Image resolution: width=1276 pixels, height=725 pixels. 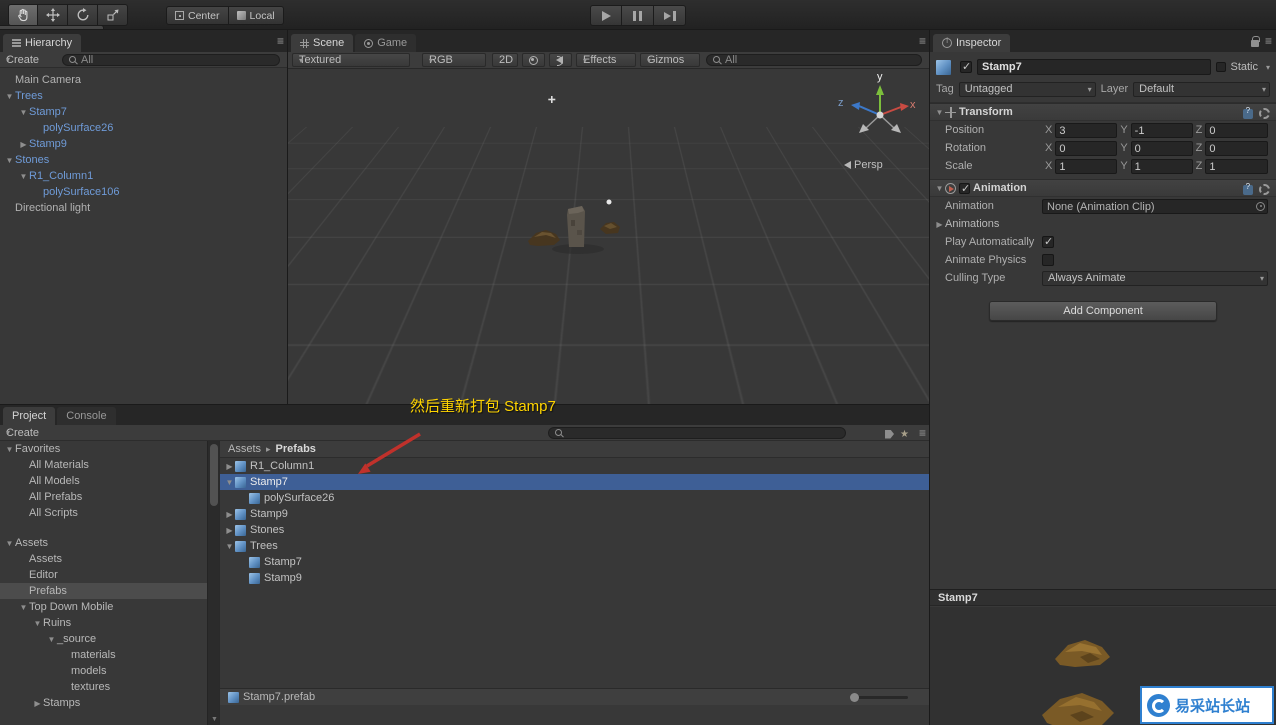 What do you see at coordinates (964, 188) in the screenshot?
I see `component-enabled-checkbox` at bounding box center [964, 188].